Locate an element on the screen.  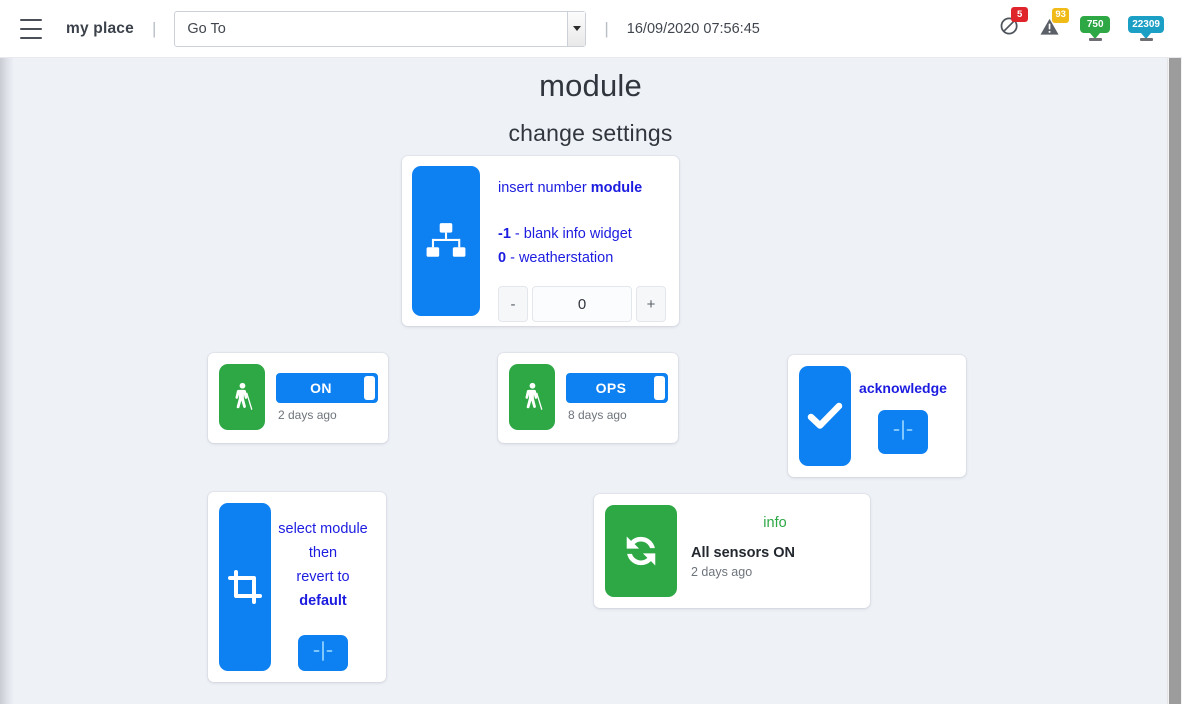
hamburger-icon is located at coordinates (32, 28).